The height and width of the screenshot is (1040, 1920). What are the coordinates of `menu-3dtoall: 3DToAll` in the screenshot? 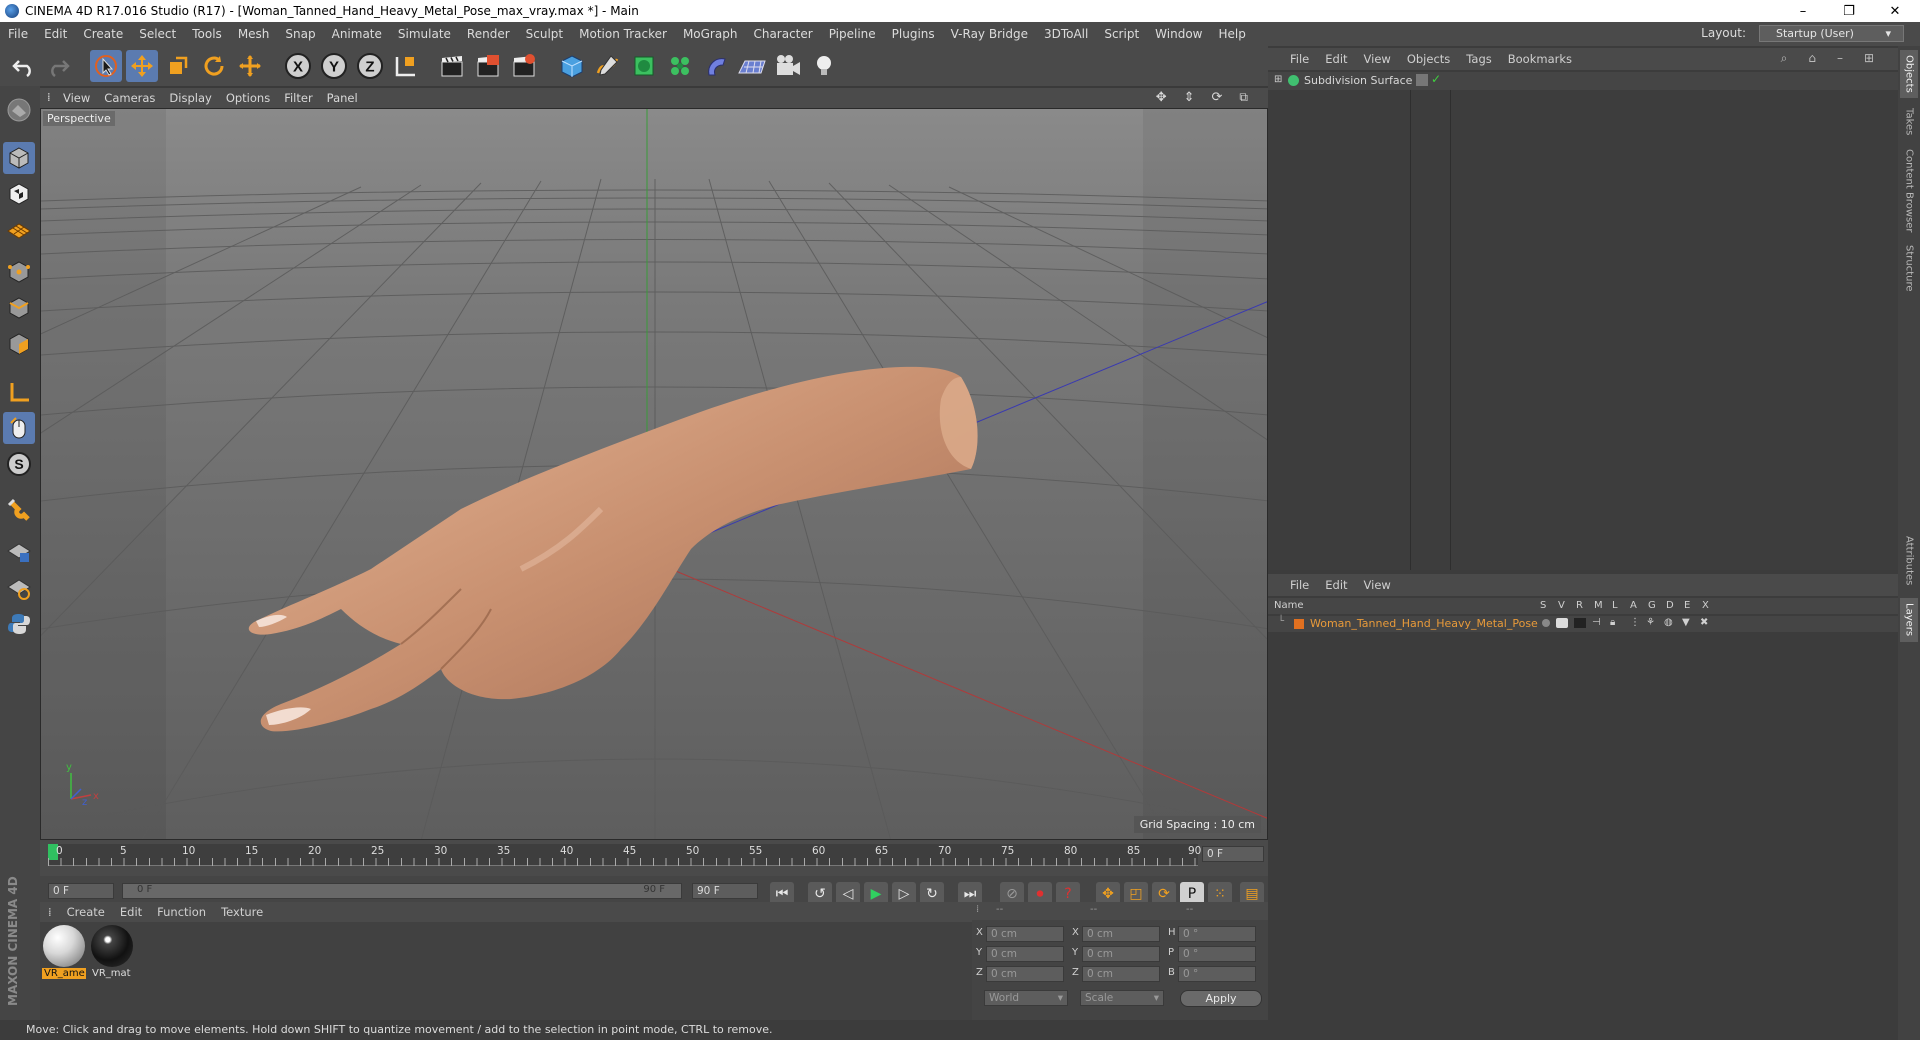 It's located at (1066, 34).